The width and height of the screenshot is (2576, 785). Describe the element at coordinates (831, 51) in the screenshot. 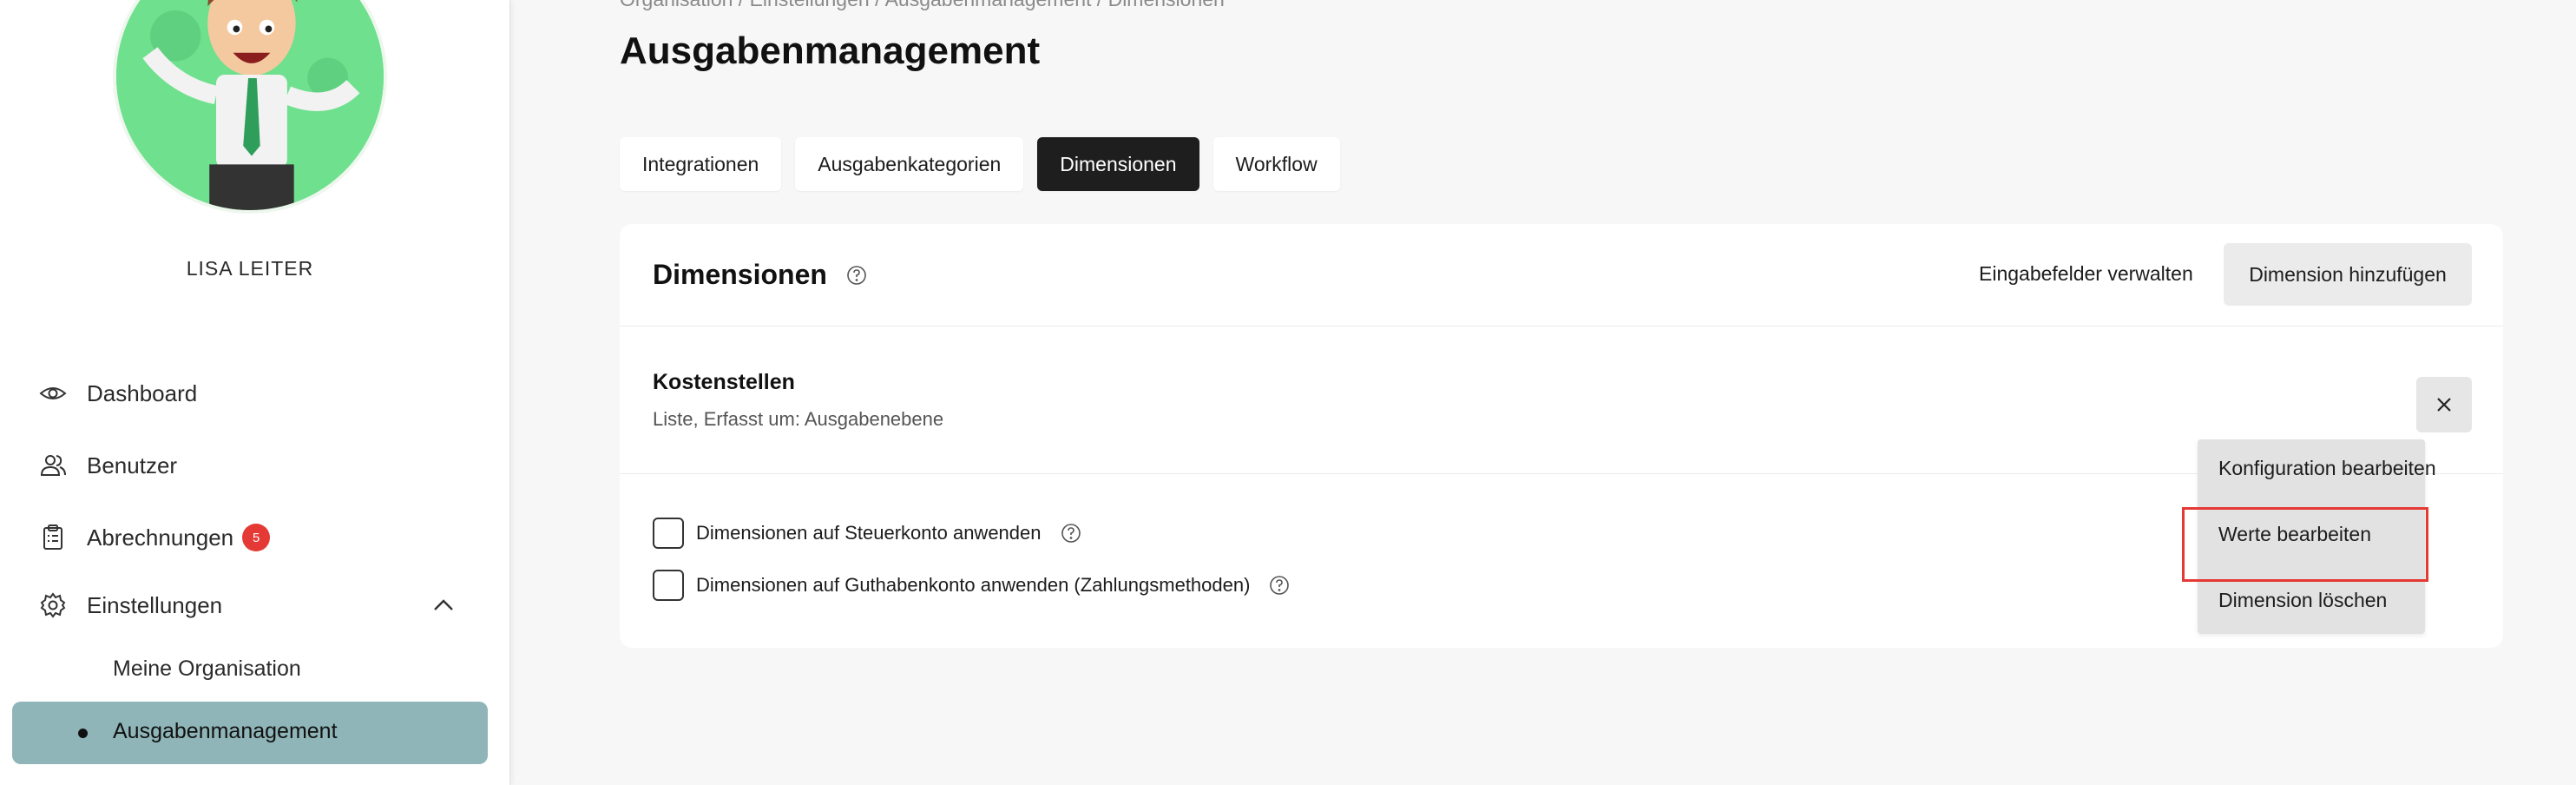

I see `page-title: Ausgabenmanagement` at that location.